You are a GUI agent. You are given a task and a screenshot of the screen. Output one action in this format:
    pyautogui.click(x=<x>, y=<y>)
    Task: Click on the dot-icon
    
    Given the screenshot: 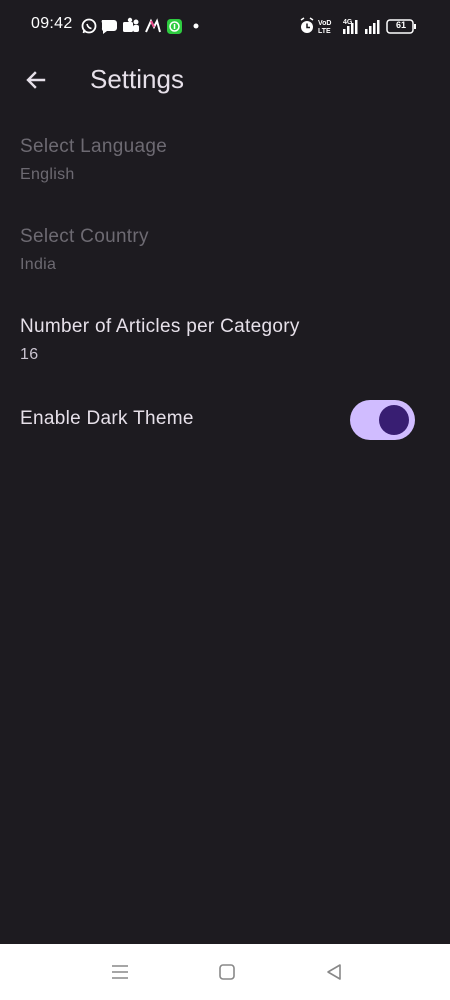 What is the action you would take?
    pyautogui.click(x=196, y=26)
    